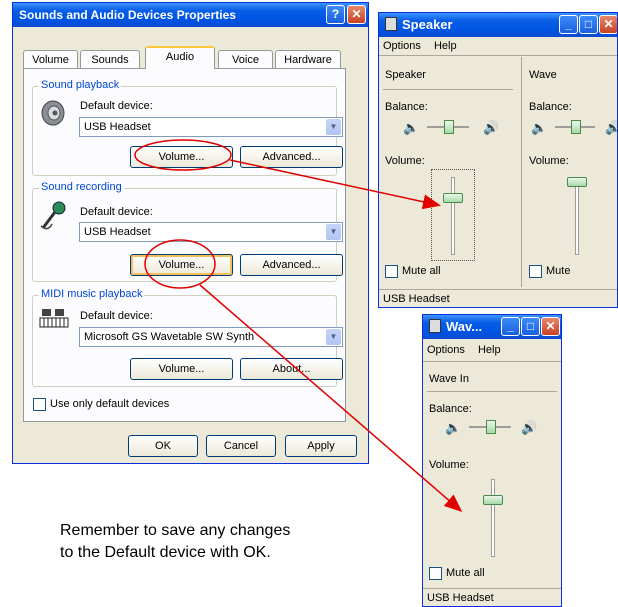  Describe the element at coordinates (116, 316) in the screenshot. I see `midi-default-label: Default device:` at that location.